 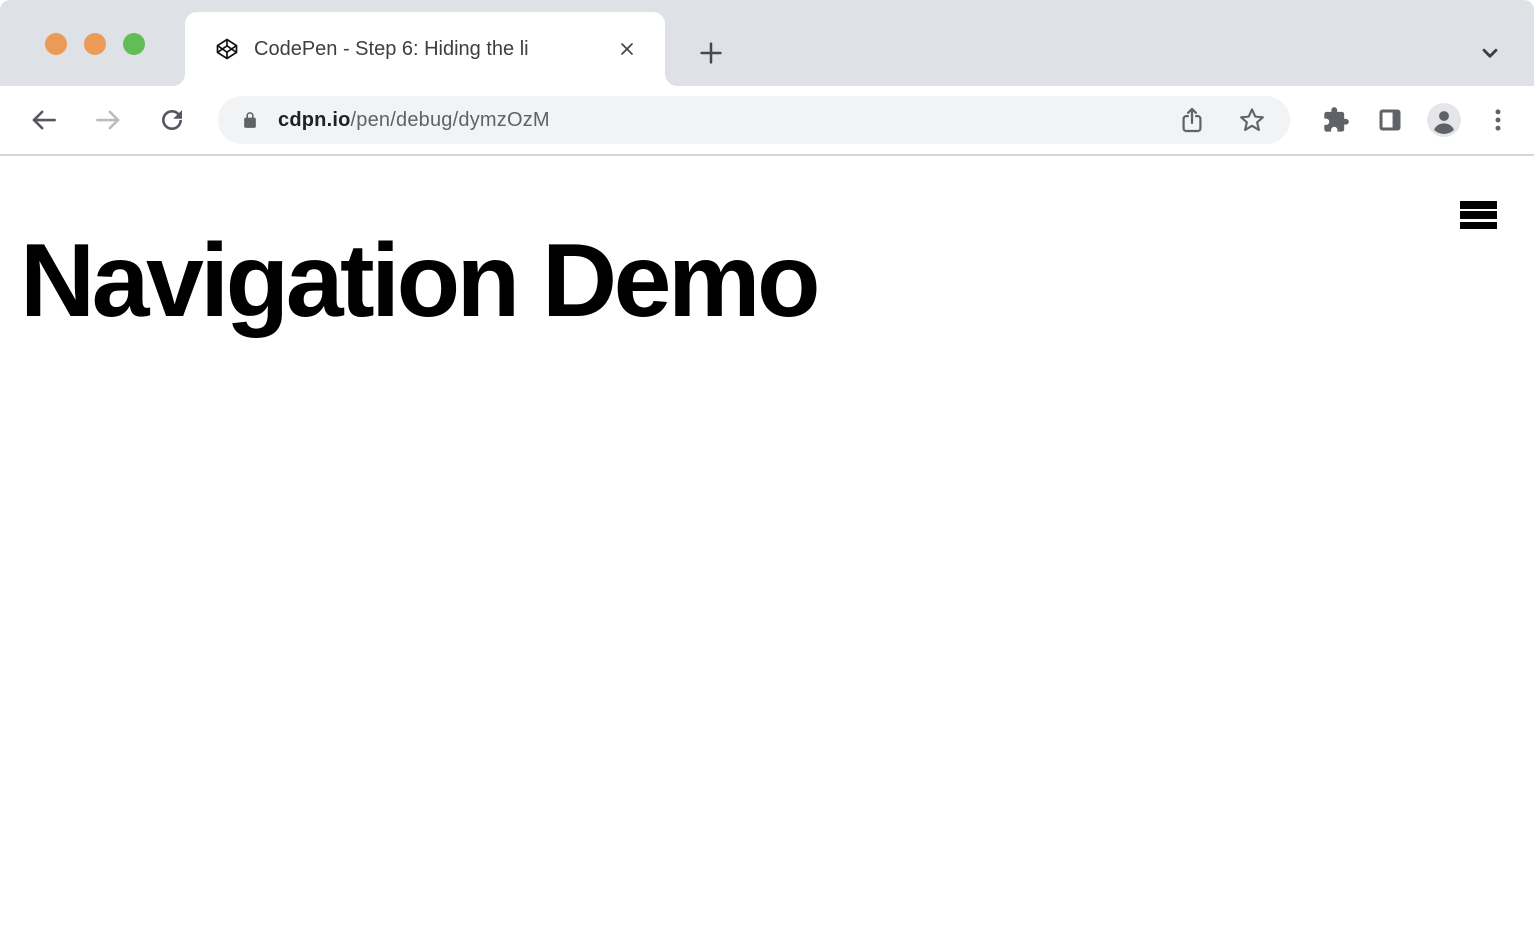 I want to click on browser-toolbar: cdpn.io/pen/debug/dymzOzM, so click(x=767, y=121).